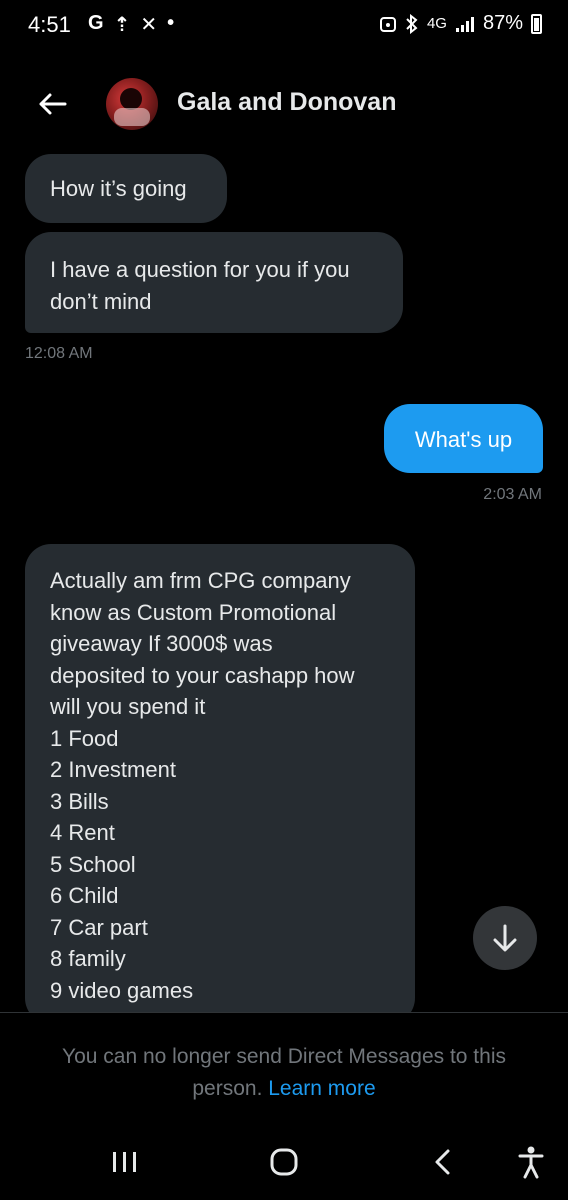 This screenshot has height=1200, width=568. I want to click on message-timestamp: 12:08 AM, so click(59, 353).